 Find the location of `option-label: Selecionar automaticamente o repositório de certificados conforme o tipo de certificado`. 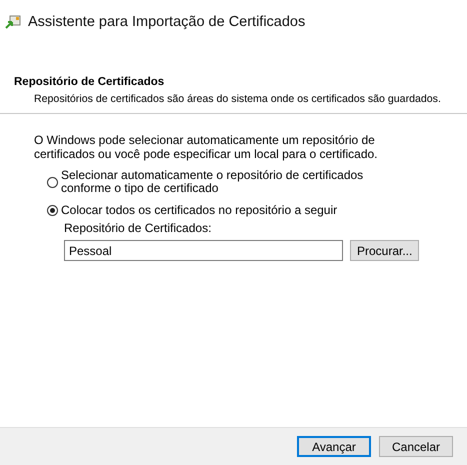

option-label: Selecionar automaticamente o repositório de certificados conforme o tipo de certificado is located at coordinates (231, 182).